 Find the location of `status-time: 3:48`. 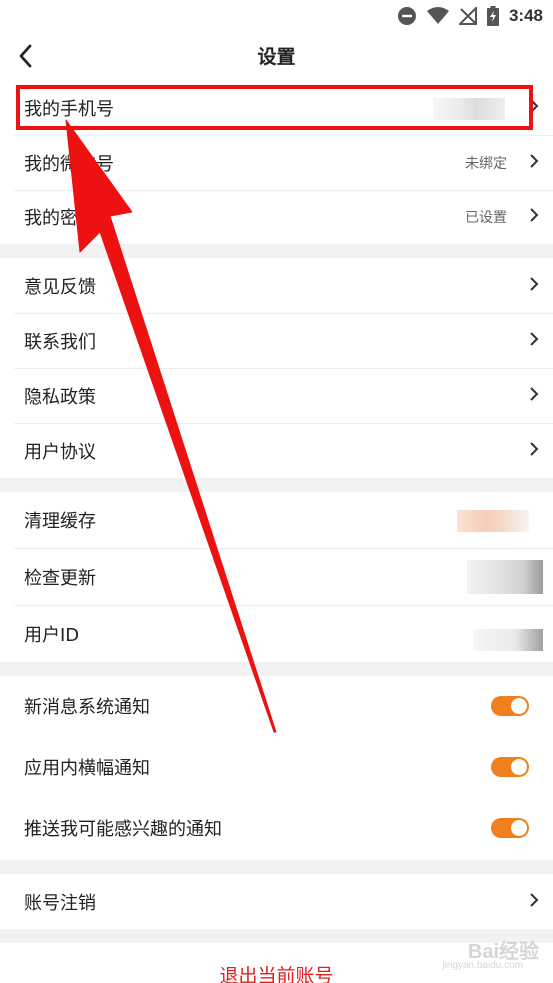

status-time: 3:48 is located at coordinates (525, 15).